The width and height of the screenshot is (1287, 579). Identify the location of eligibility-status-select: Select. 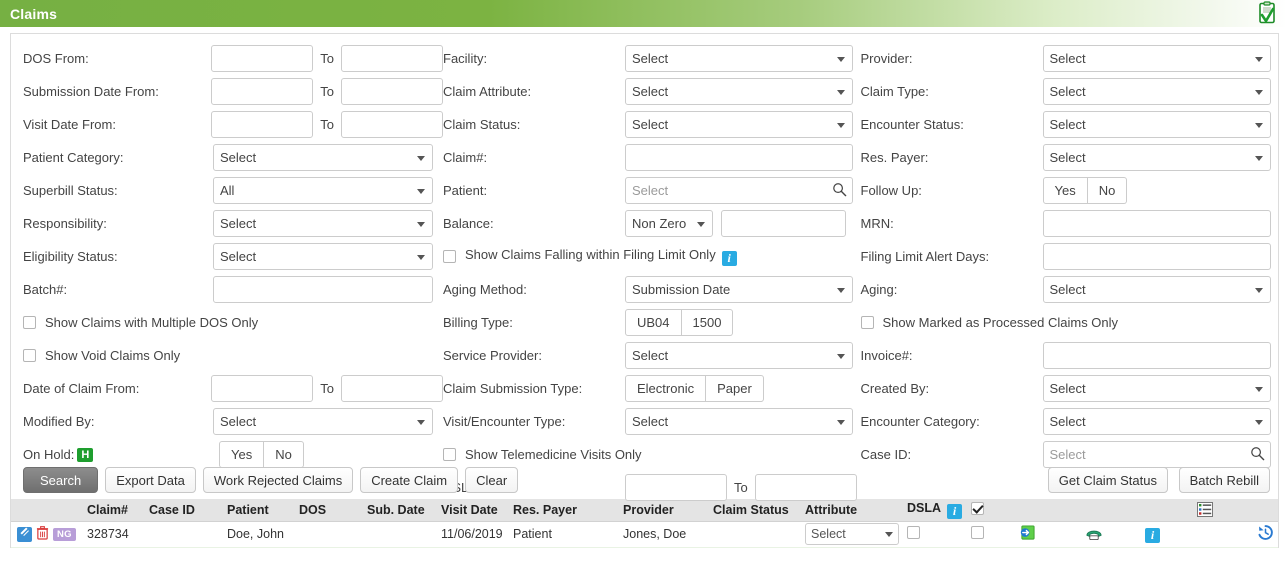
(323, 256).